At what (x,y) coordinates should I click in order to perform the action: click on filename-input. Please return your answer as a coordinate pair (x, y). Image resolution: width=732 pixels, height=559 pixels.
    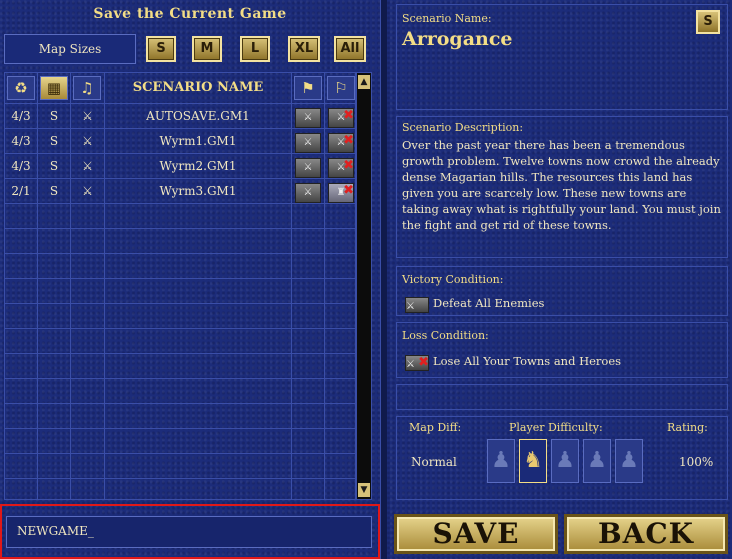
    Looking at the image, I should click on (187, 531).